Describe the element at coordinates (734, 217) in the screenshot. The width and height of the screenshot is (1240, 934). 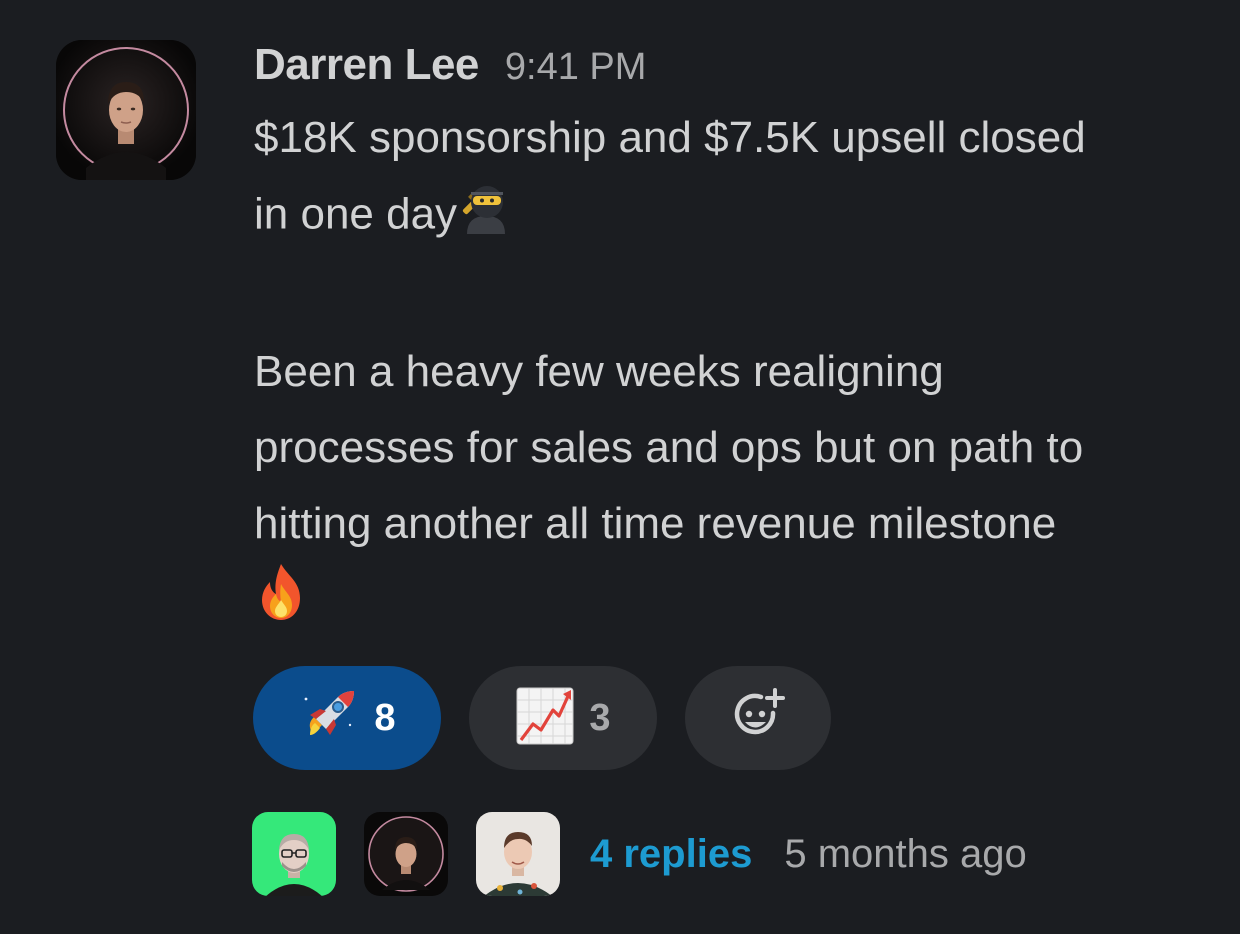
I see `message-line: in one day` at that location.